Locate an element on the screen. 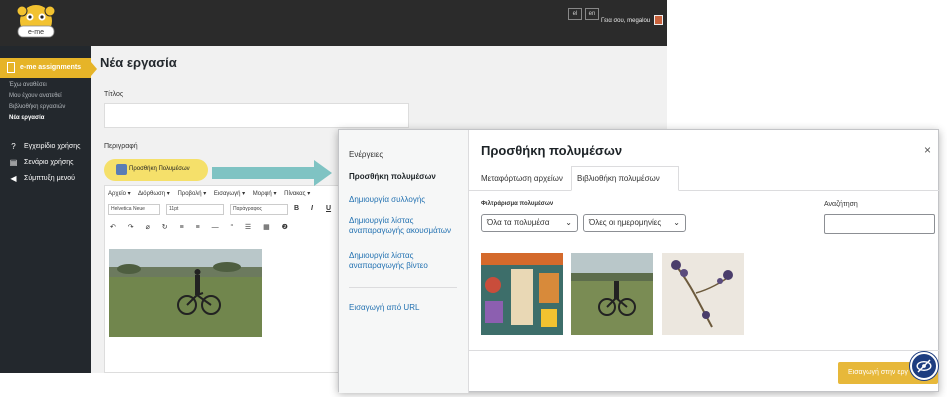  font-size-select: 11pt is located at coordinates (195, 209).